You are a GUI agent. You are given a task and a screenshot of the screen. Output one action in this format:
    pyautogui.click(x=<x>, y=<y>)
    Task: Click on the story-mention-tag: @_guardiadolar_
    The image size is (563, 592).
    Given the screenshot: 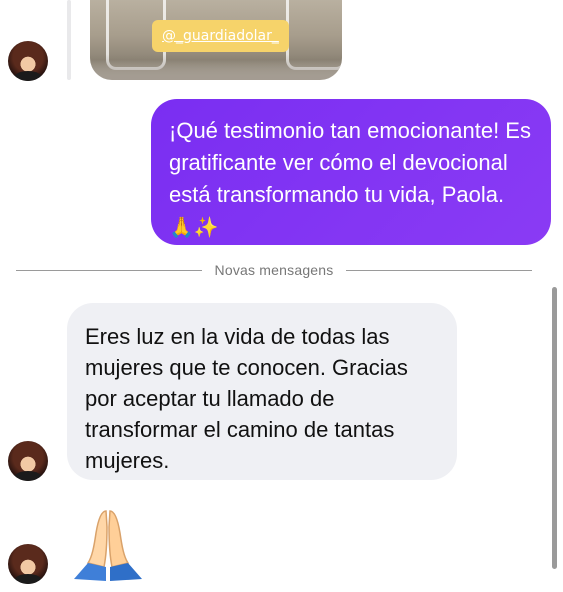 What is the action you would take?
    pyautogui.click(x=220, y=36)
    